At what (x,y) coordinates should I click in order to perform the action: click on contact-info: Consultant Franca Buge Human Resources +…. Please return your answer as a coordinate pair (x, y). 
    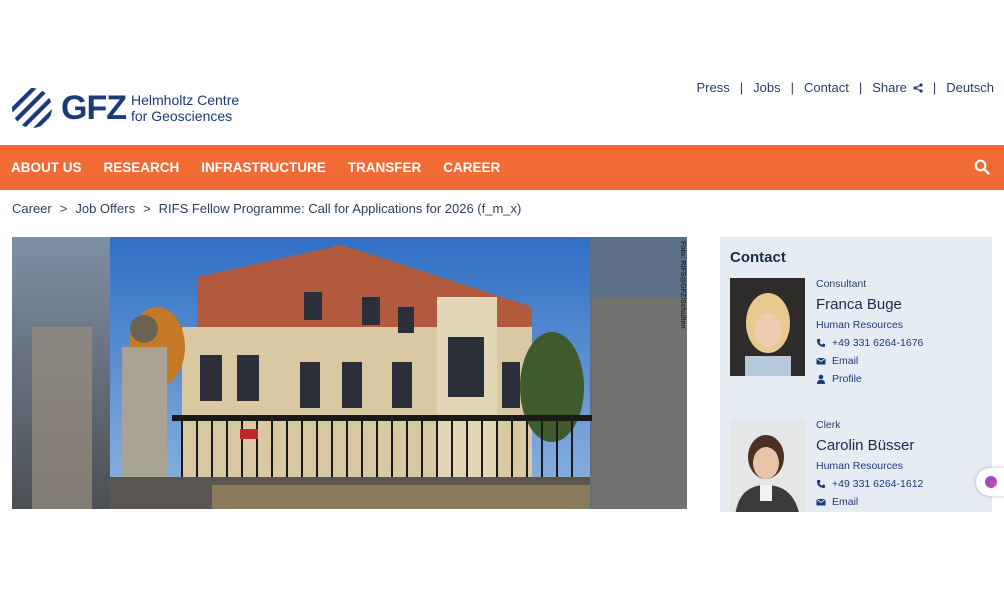
    Looking at the image, I should click on (901, 331).